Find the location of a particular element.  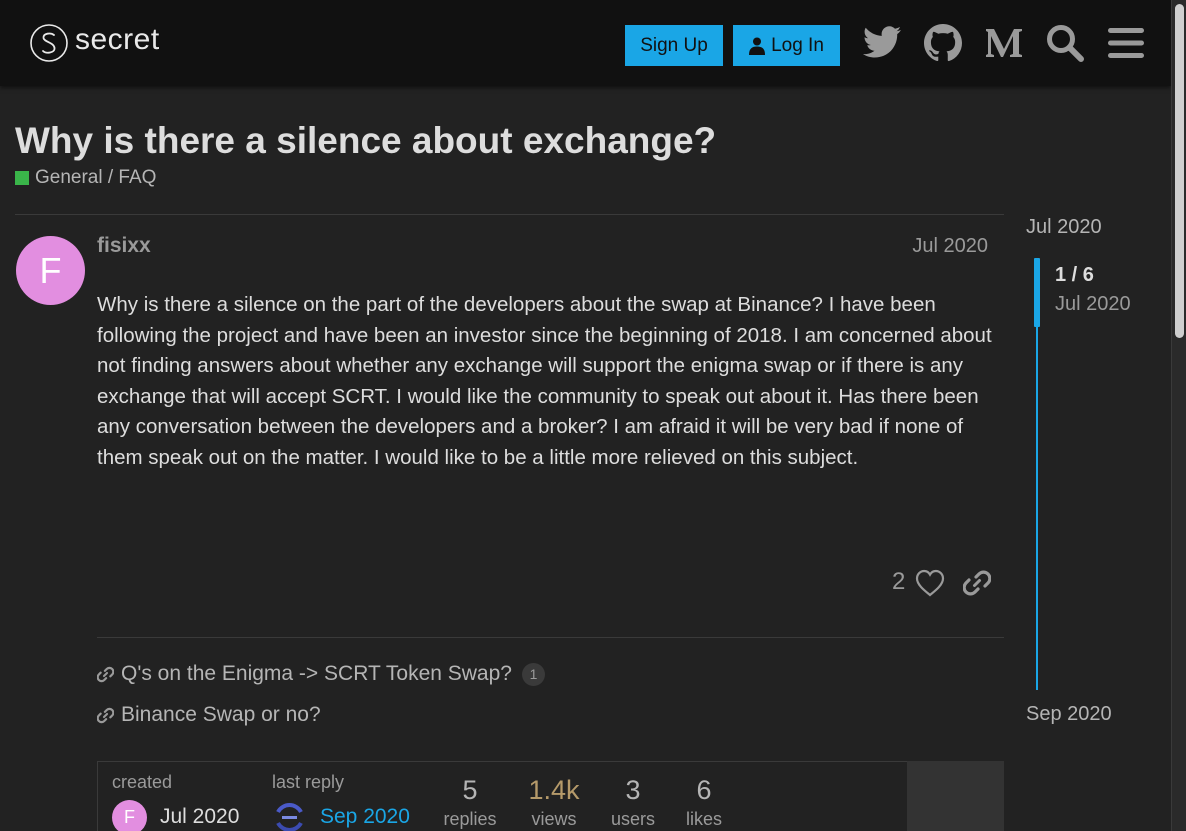

log-in-label: Log In is located at coordinates (797, 45).